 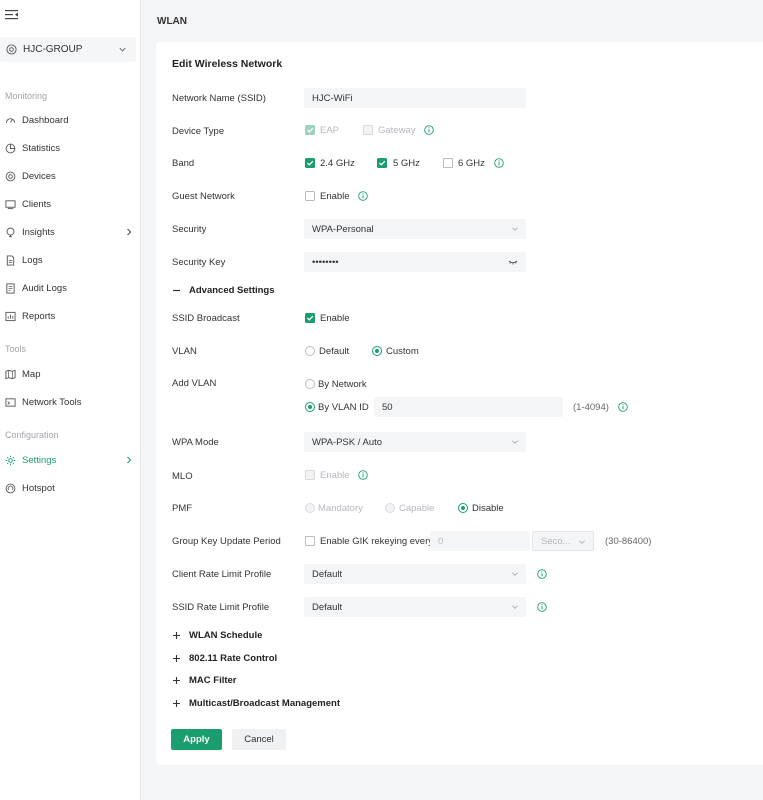 What do you see at coordinates (337, 163) in the screenshot?
I see `band-2-4ghz-label: 2.4 GHz` at bounding box center [337, 163].